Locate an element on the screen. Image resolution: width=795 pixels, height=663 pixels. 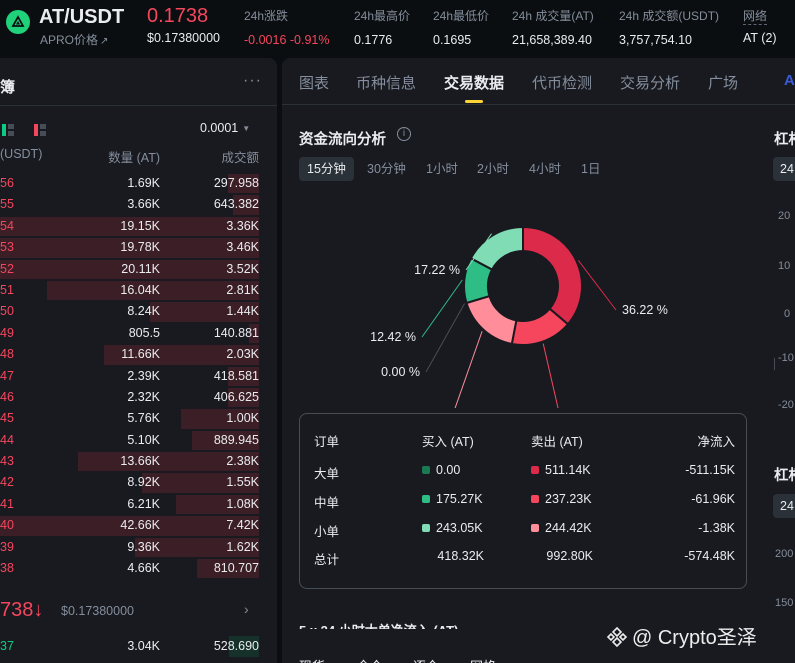
ask-row: 50 8.24K 1.44K is located at coordinates (138, 311).